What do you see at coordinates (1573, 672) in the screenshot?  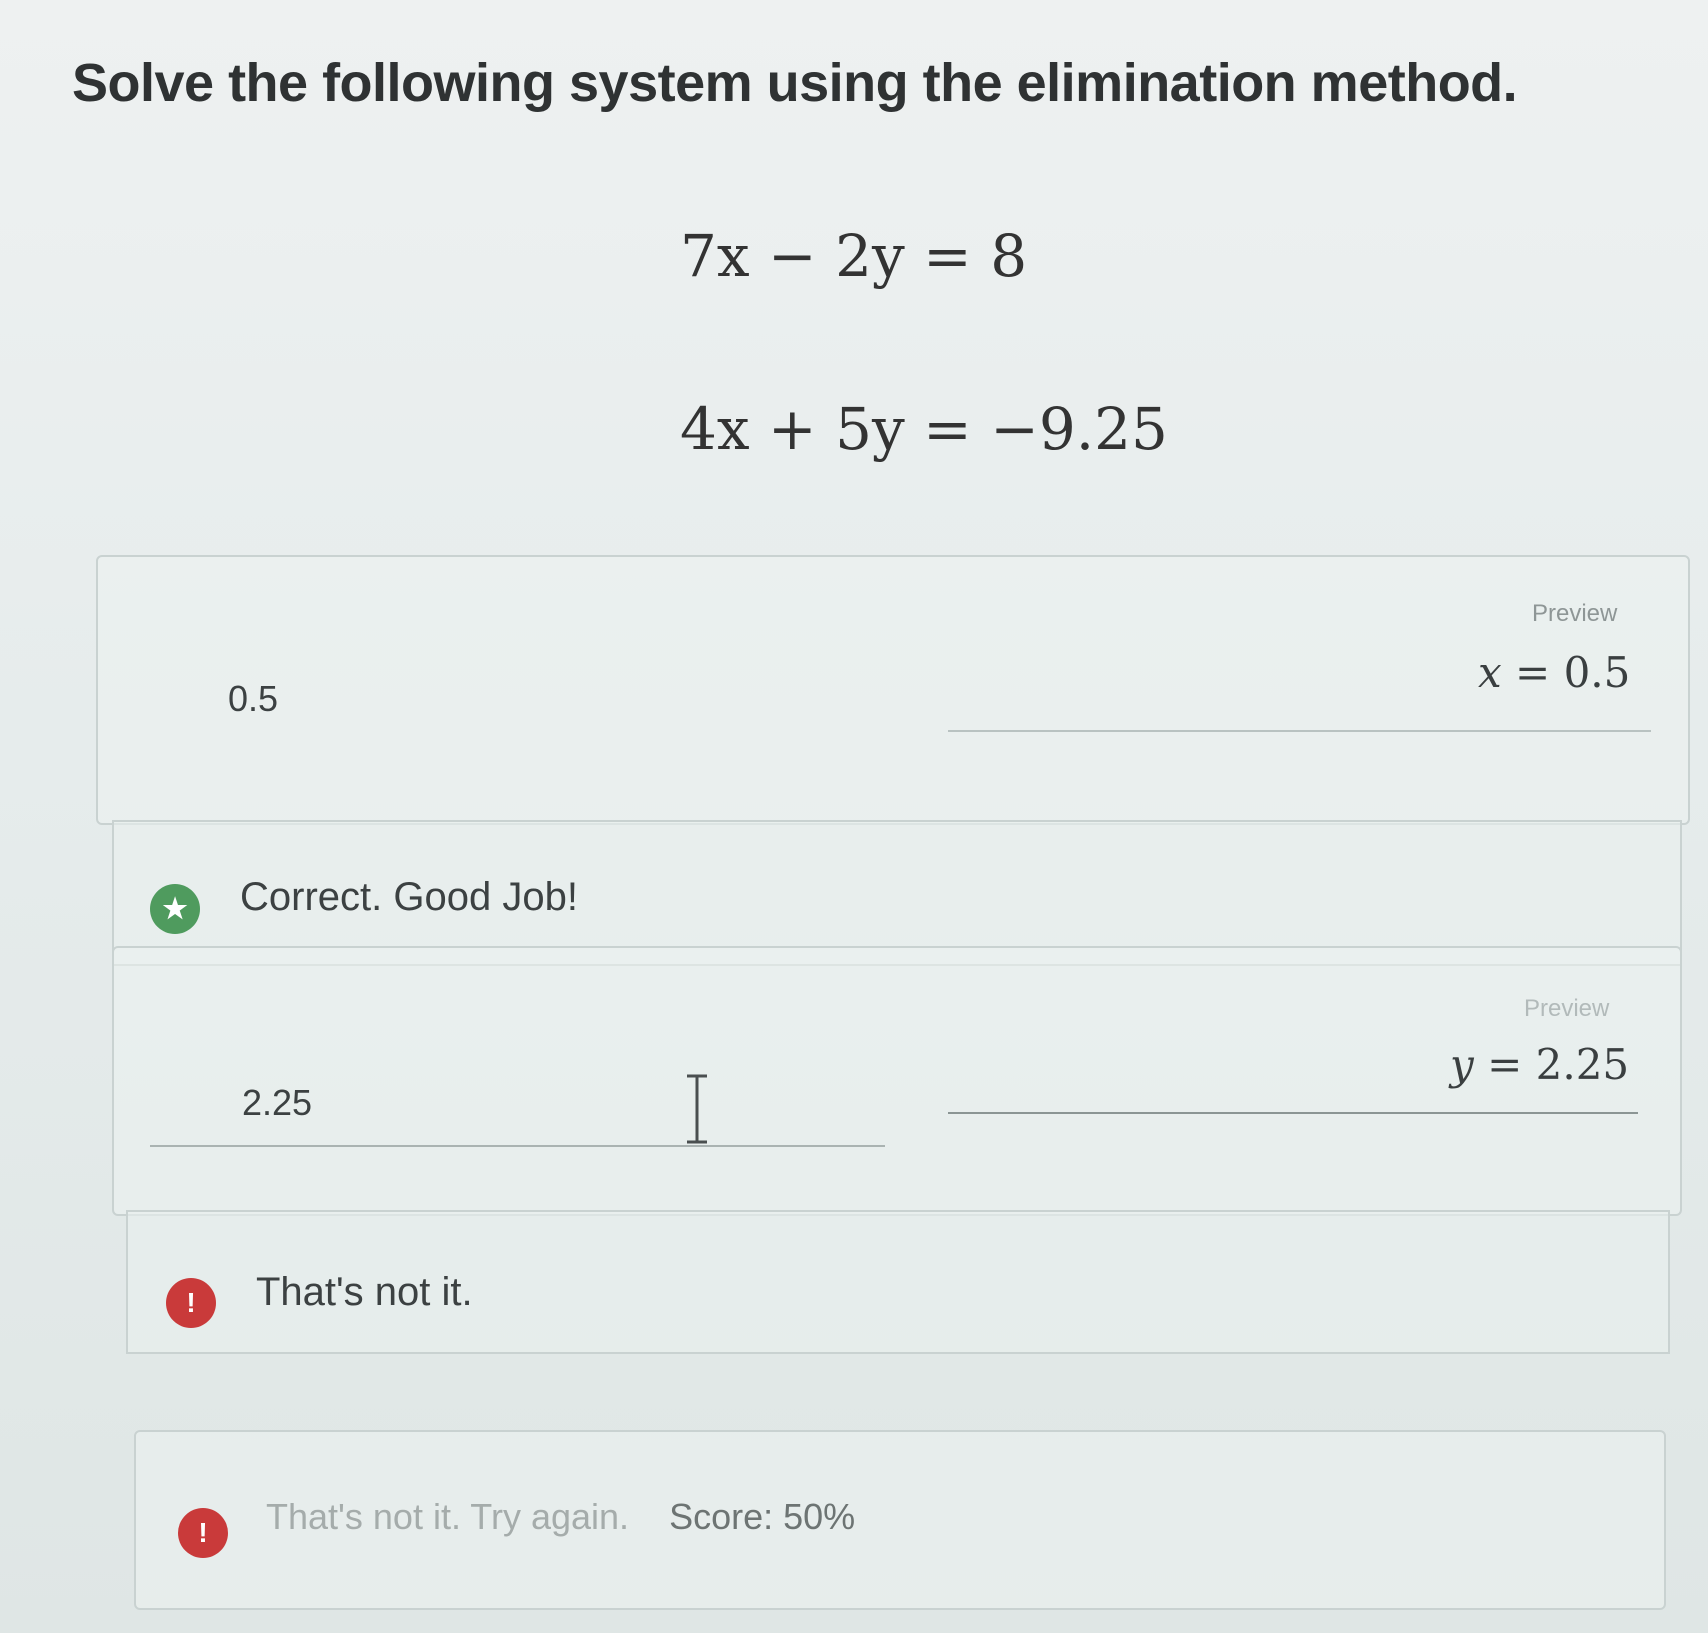 I see `preview-num-x: = 0.5` at bounding box center [1573, 672].